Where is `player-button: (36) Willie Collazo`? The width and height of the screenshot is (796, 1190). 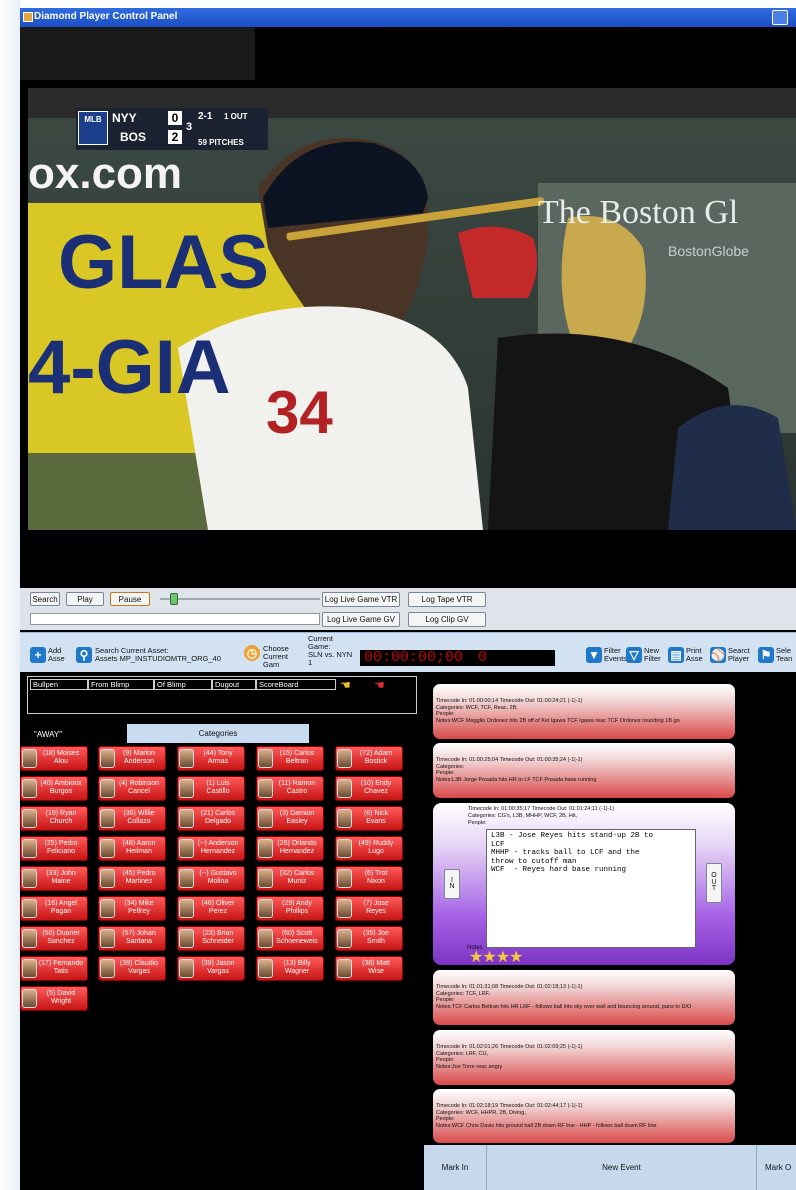
player-button: (36) Willie Collazo is located at coordinates (132, 818).